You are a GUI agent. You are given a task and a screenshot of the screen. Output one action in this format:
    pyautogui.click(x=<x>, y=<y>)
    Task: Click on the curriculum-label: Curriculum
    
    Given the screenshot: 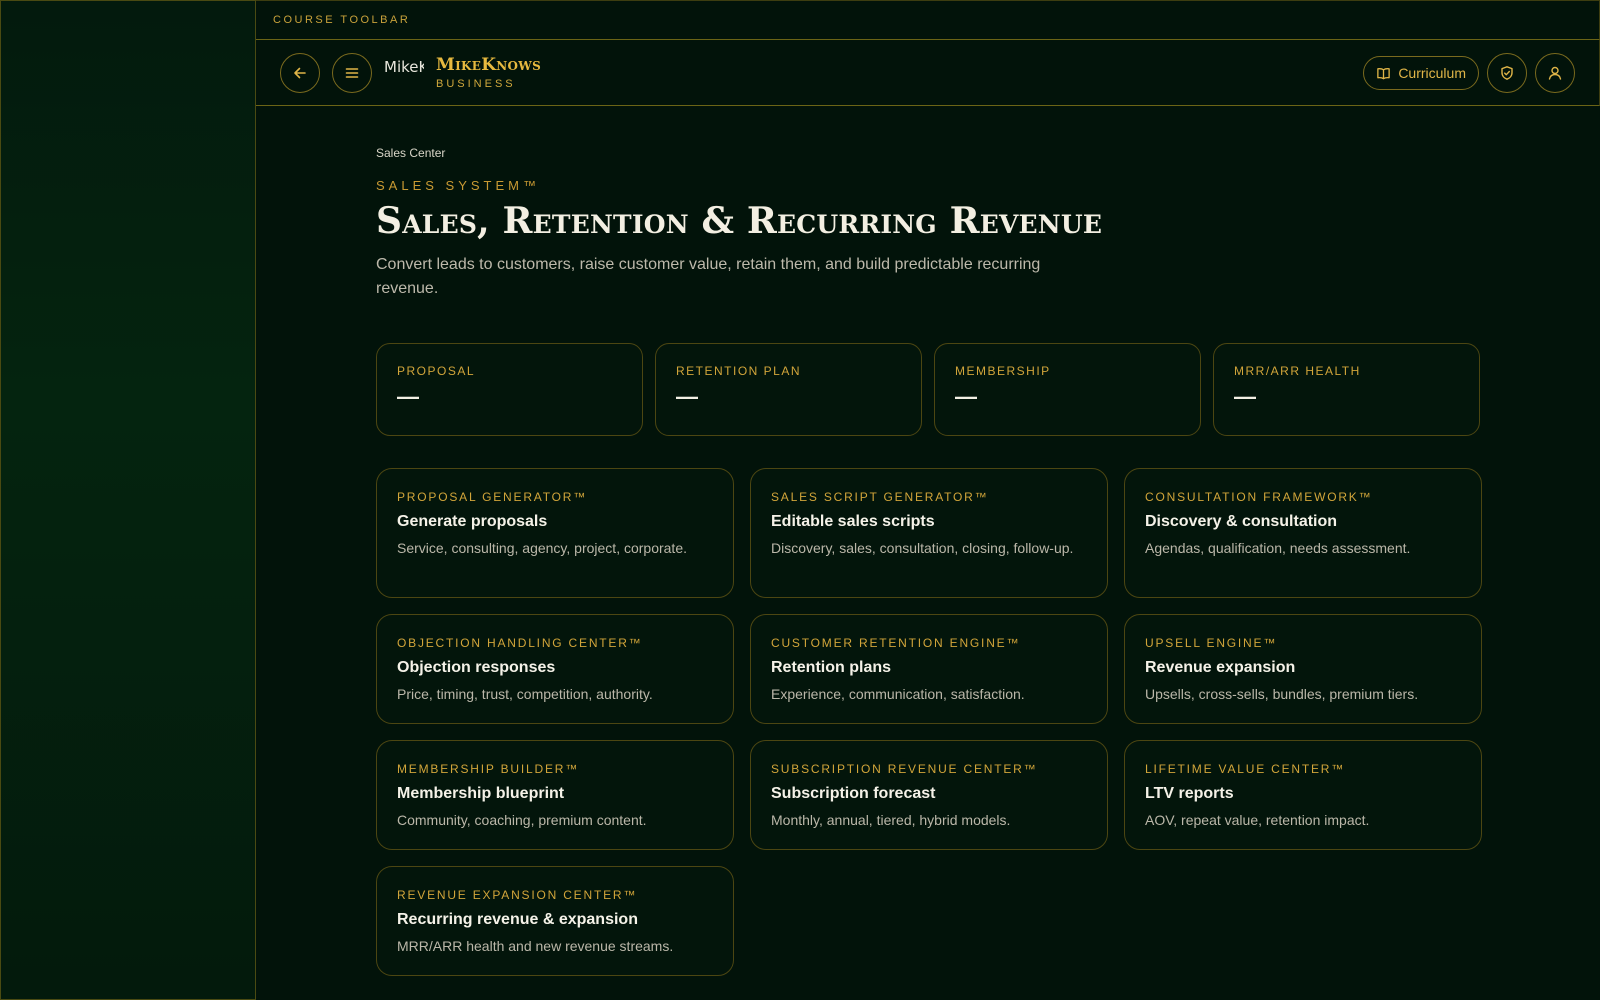 What is the action you would take?
    pyautogui.click(x=1432, y=73)
    